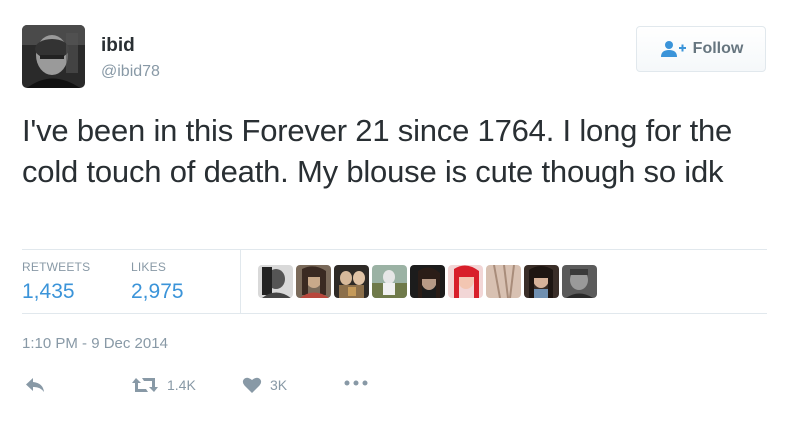 The image size is (790, 422). I want to click on reply-icon, so click(35, 385).